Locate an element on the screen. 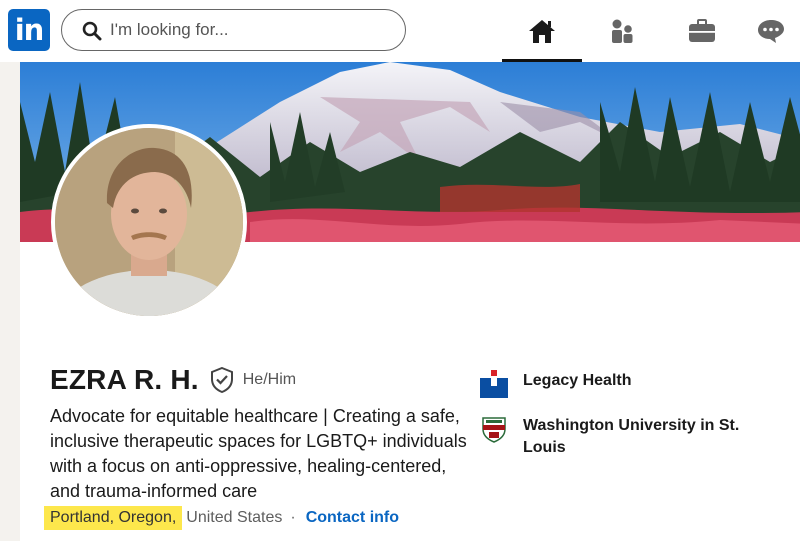  org-washington-university: Washington University in St. Louis is located at coordinates (616, 437).